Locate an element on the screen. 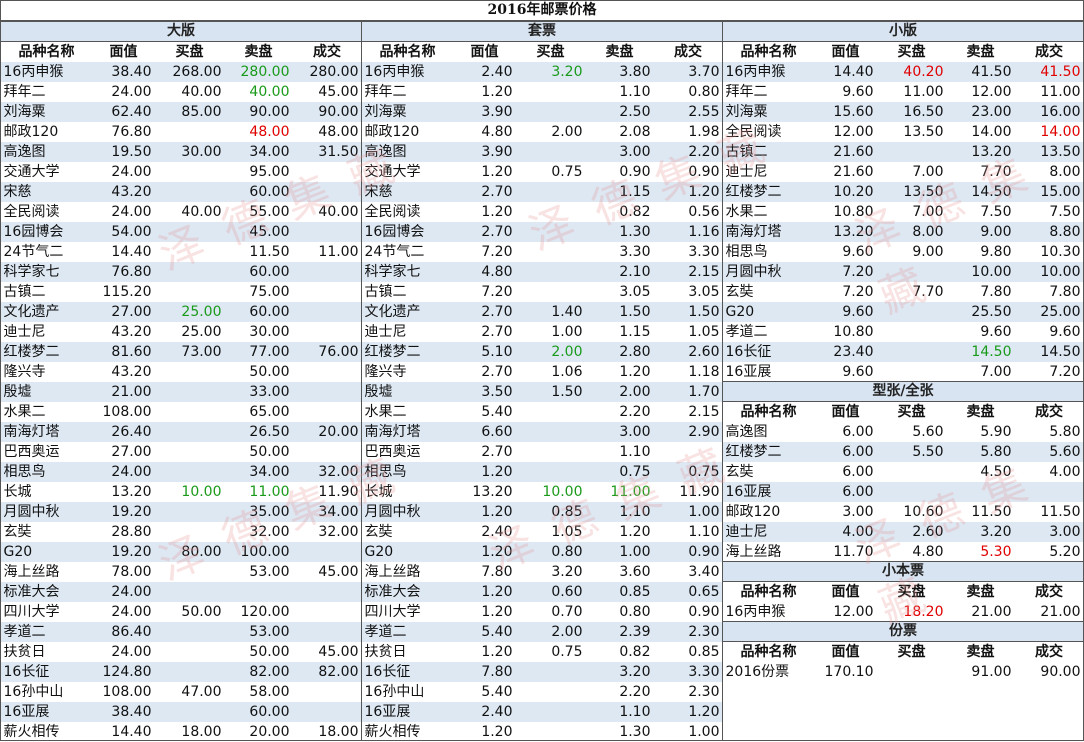 Image resolution: width=1084 pixels, height=742 pixels. deal-value: 2.15 is located at coordinates (688, 272).